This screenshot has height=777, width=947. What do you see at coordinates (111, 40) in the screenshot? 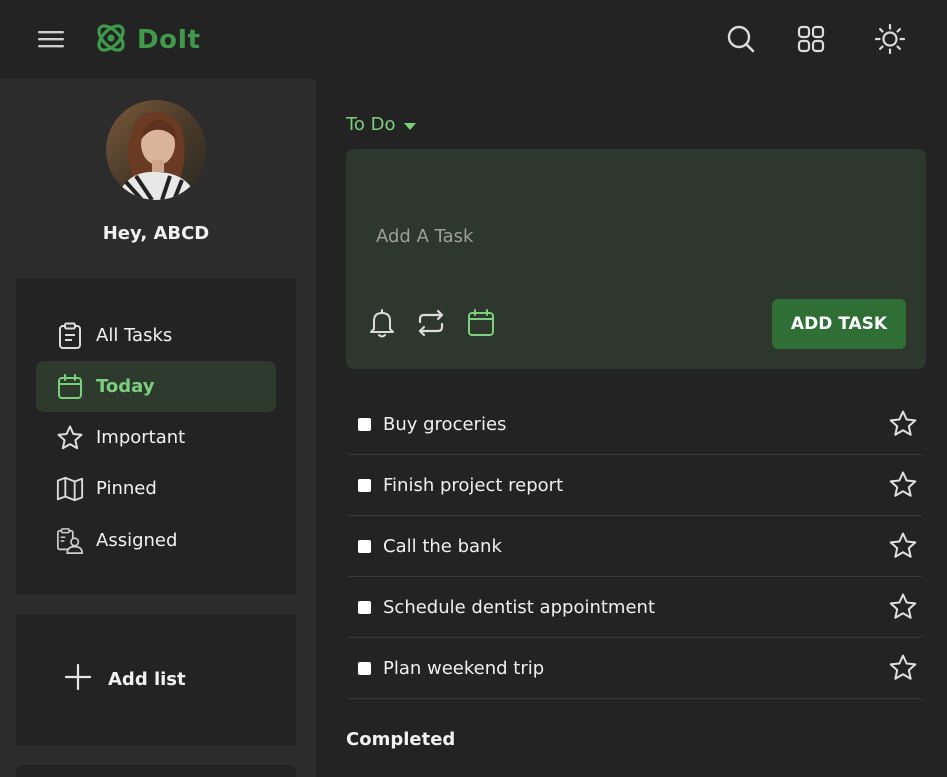
I see `logo-icon` at bounding box center [111, 40].